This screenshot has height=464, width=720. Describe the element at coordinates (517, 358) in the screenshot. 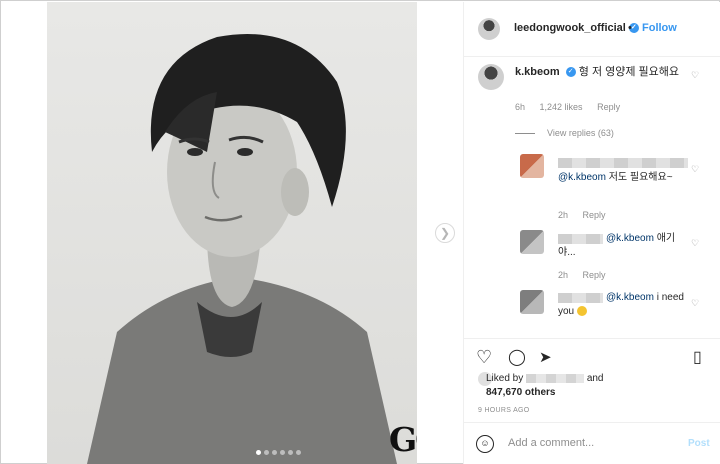

I see `comment-icon: ◯` at that location.